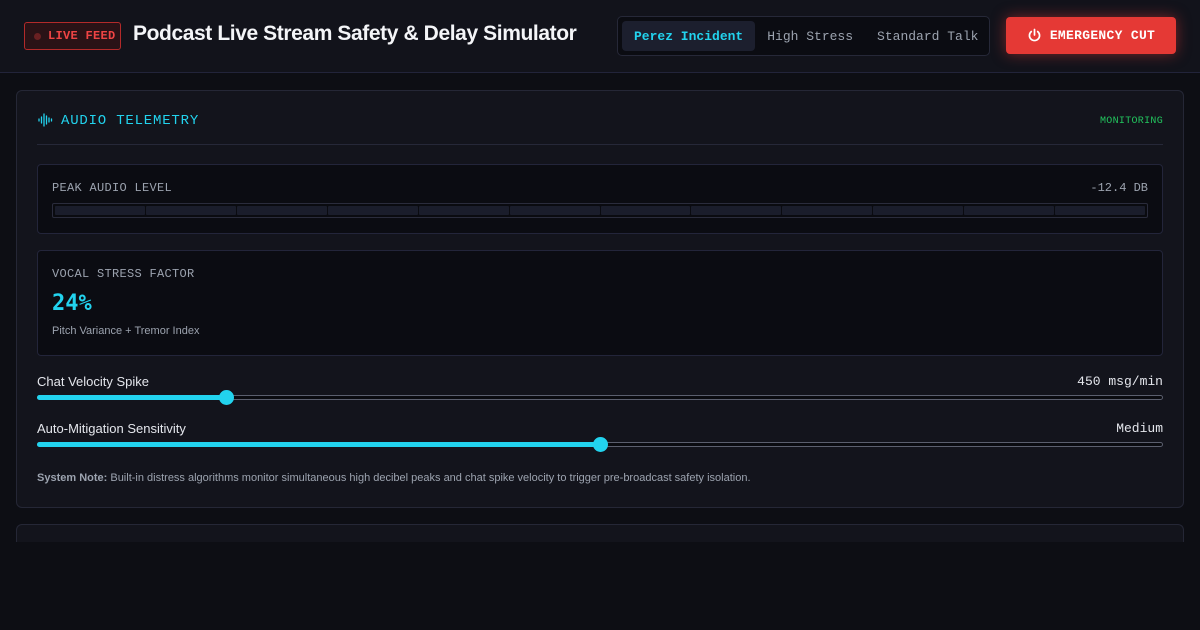  Describe the element at coordinates (123, 274) in the screenshot. I see `vocal-stress-label: VOCAL STRESS FACTOR` at that location.